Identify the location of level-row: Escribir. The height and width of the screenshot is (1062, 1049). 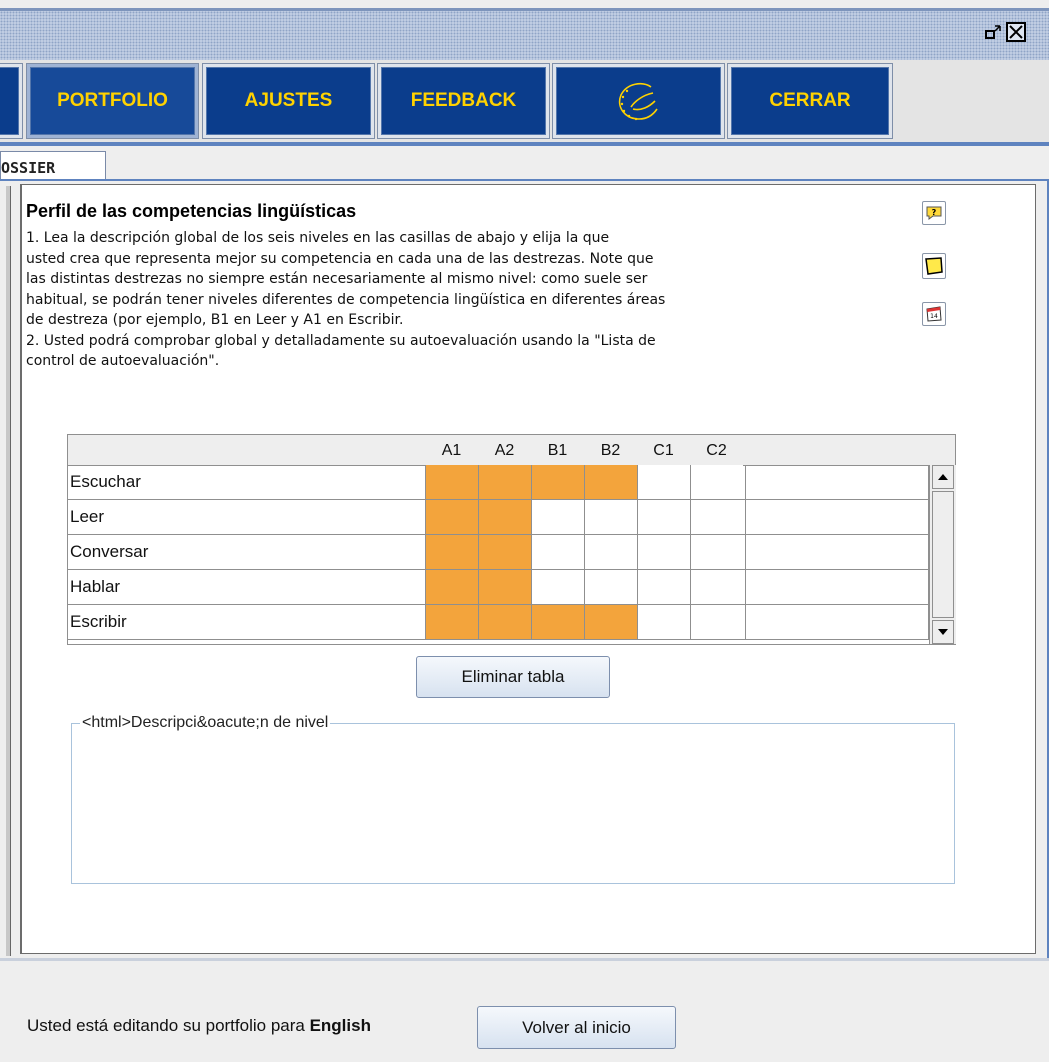
(498, 622).